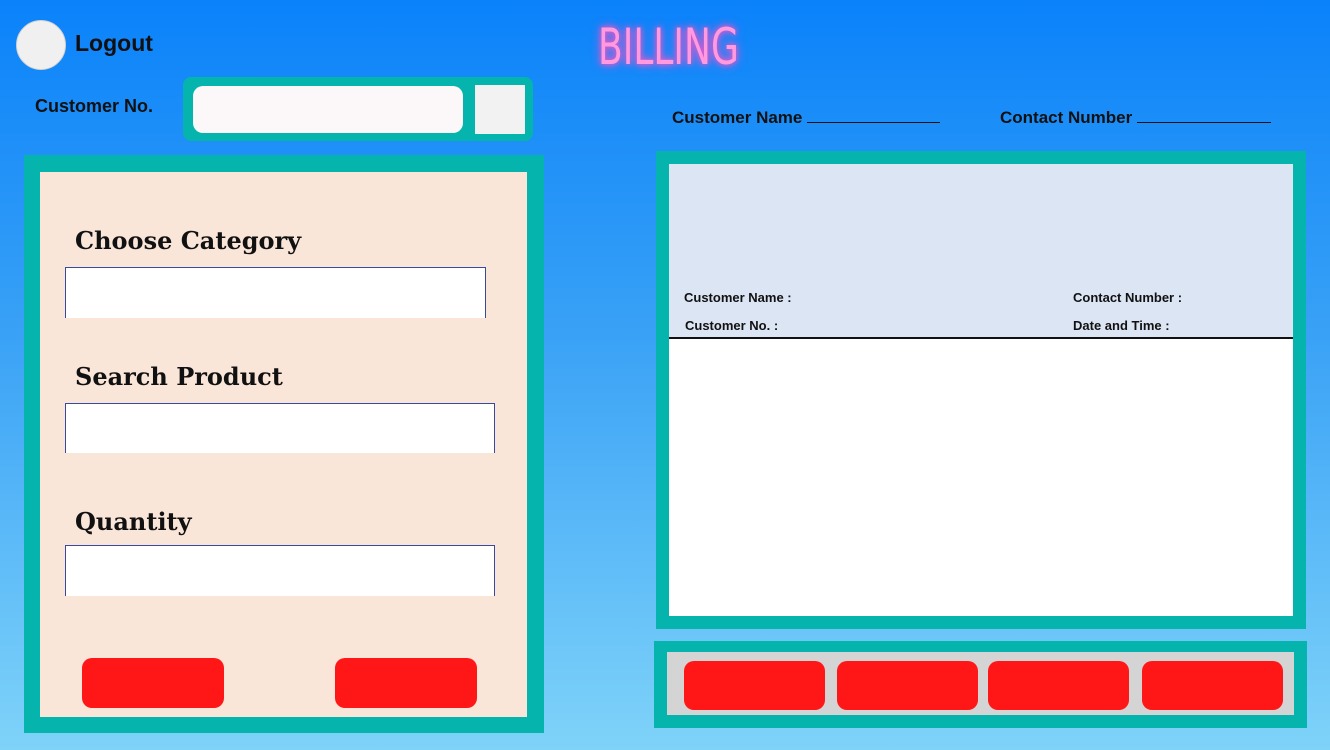 This screenshot has height=750, width=1330. Describe the element at coordinates (280, 570) in the screenshot. I see `quantity-input` at that location.